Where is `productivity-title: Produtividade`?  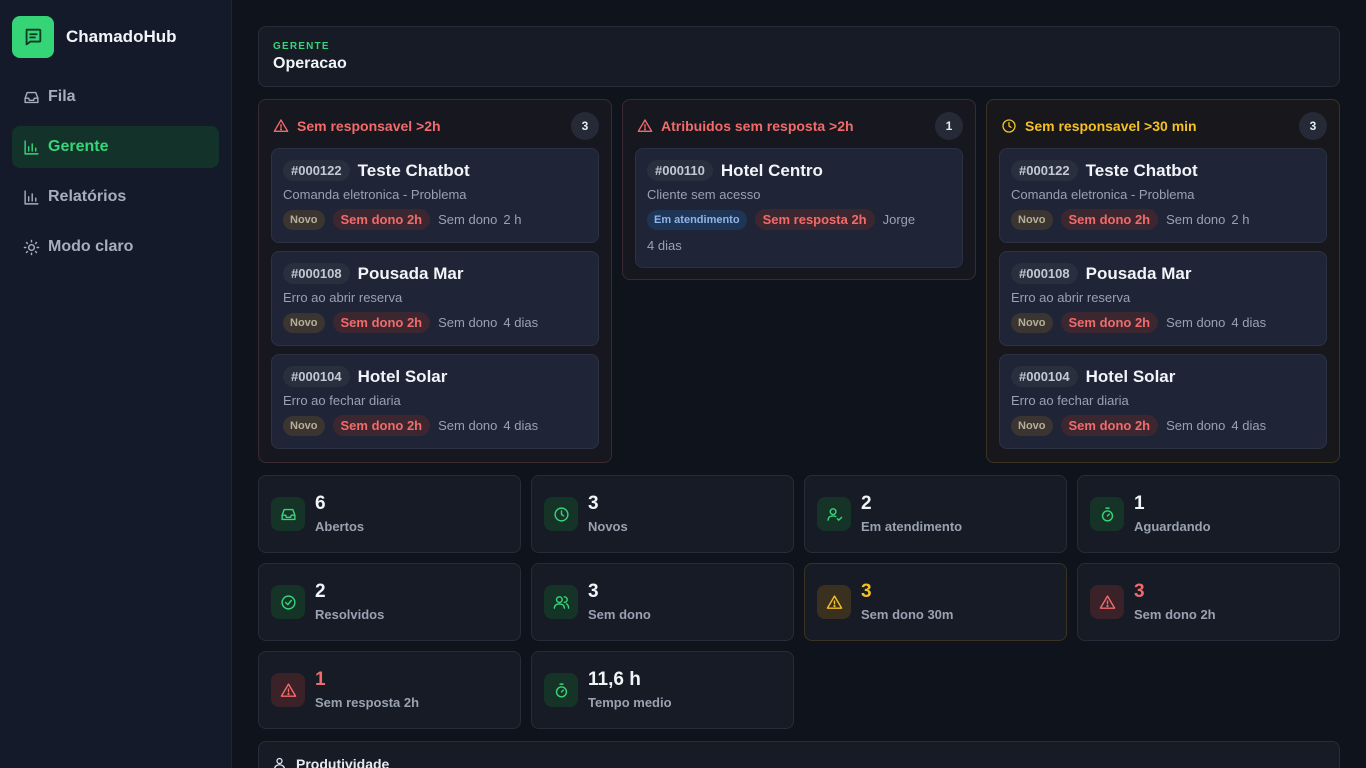 productivity-title: Produtividade is located at coordinates (343, 762).